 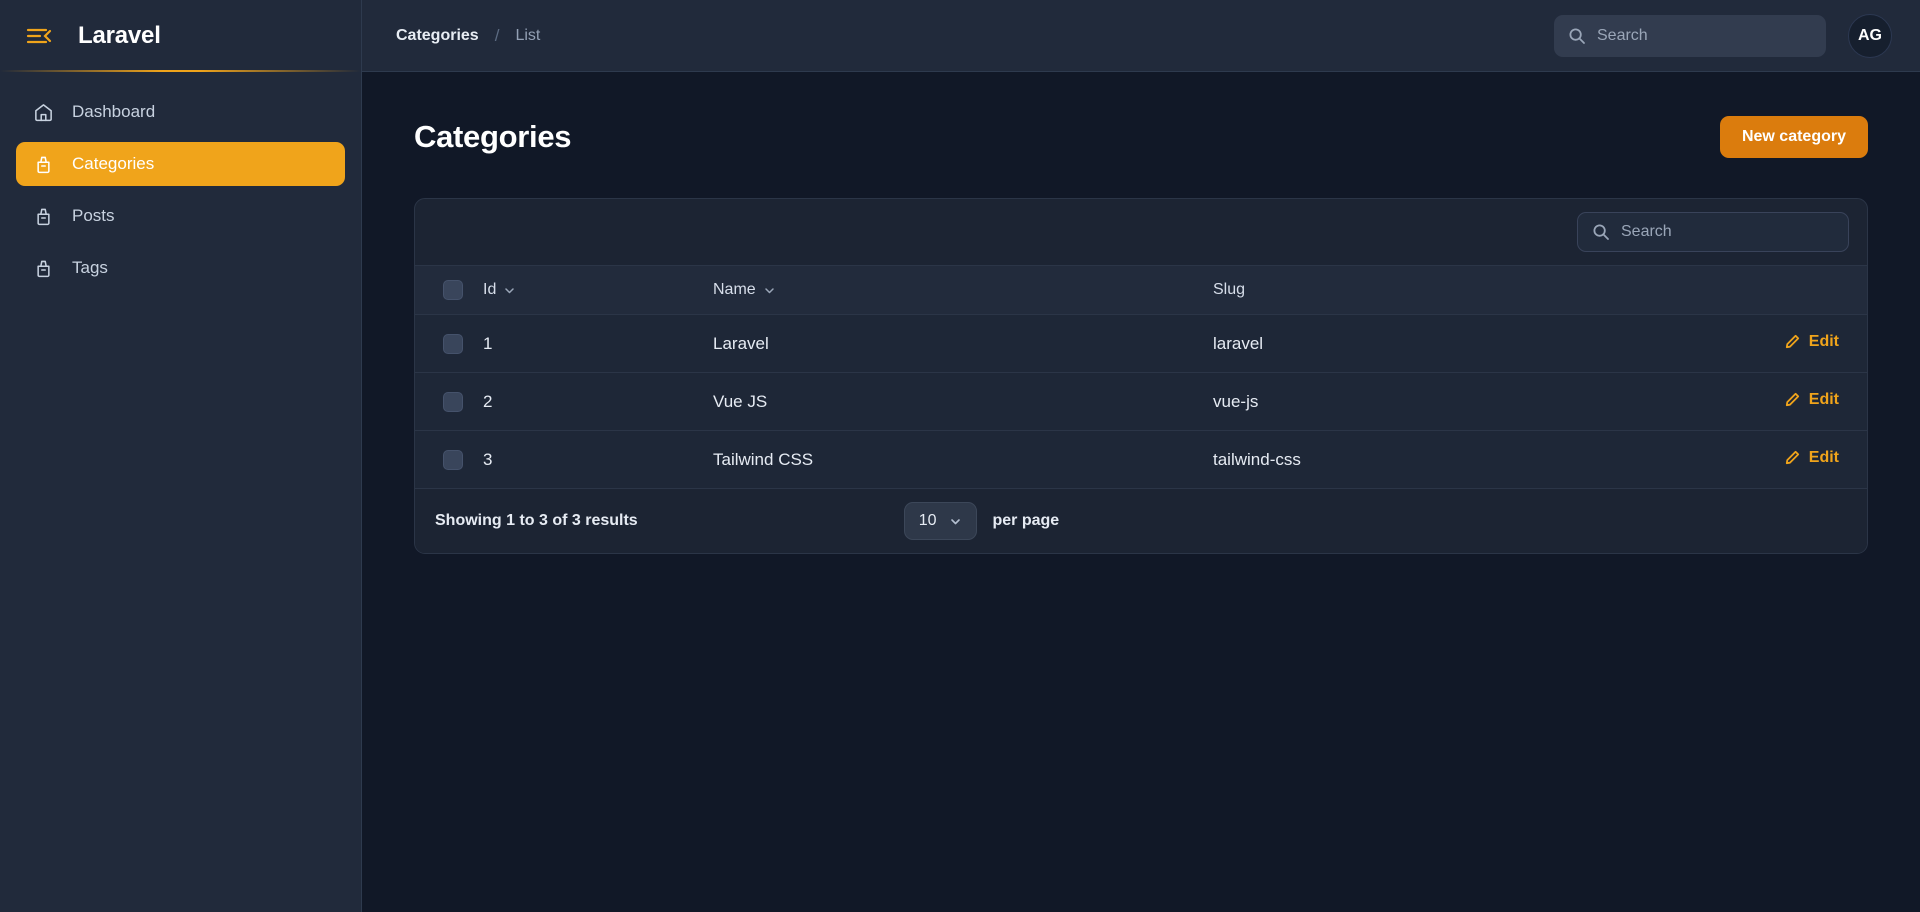 What do you see at coordinates (113, 163) in the screenshot?
I see `sidebar-item-label: Categories` at bounding box center [113, 163].